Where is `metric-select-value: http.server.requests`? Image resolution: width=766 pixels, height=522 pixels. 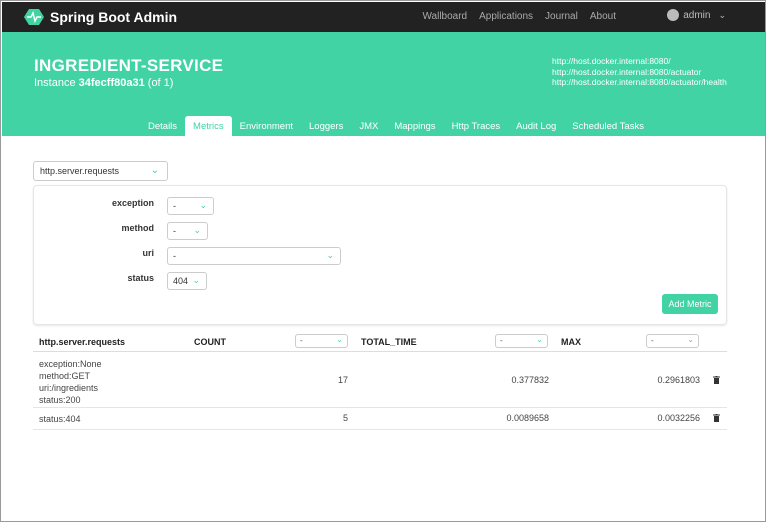
metric-select-value: http.server.requests is located at coordinates (80, 171).